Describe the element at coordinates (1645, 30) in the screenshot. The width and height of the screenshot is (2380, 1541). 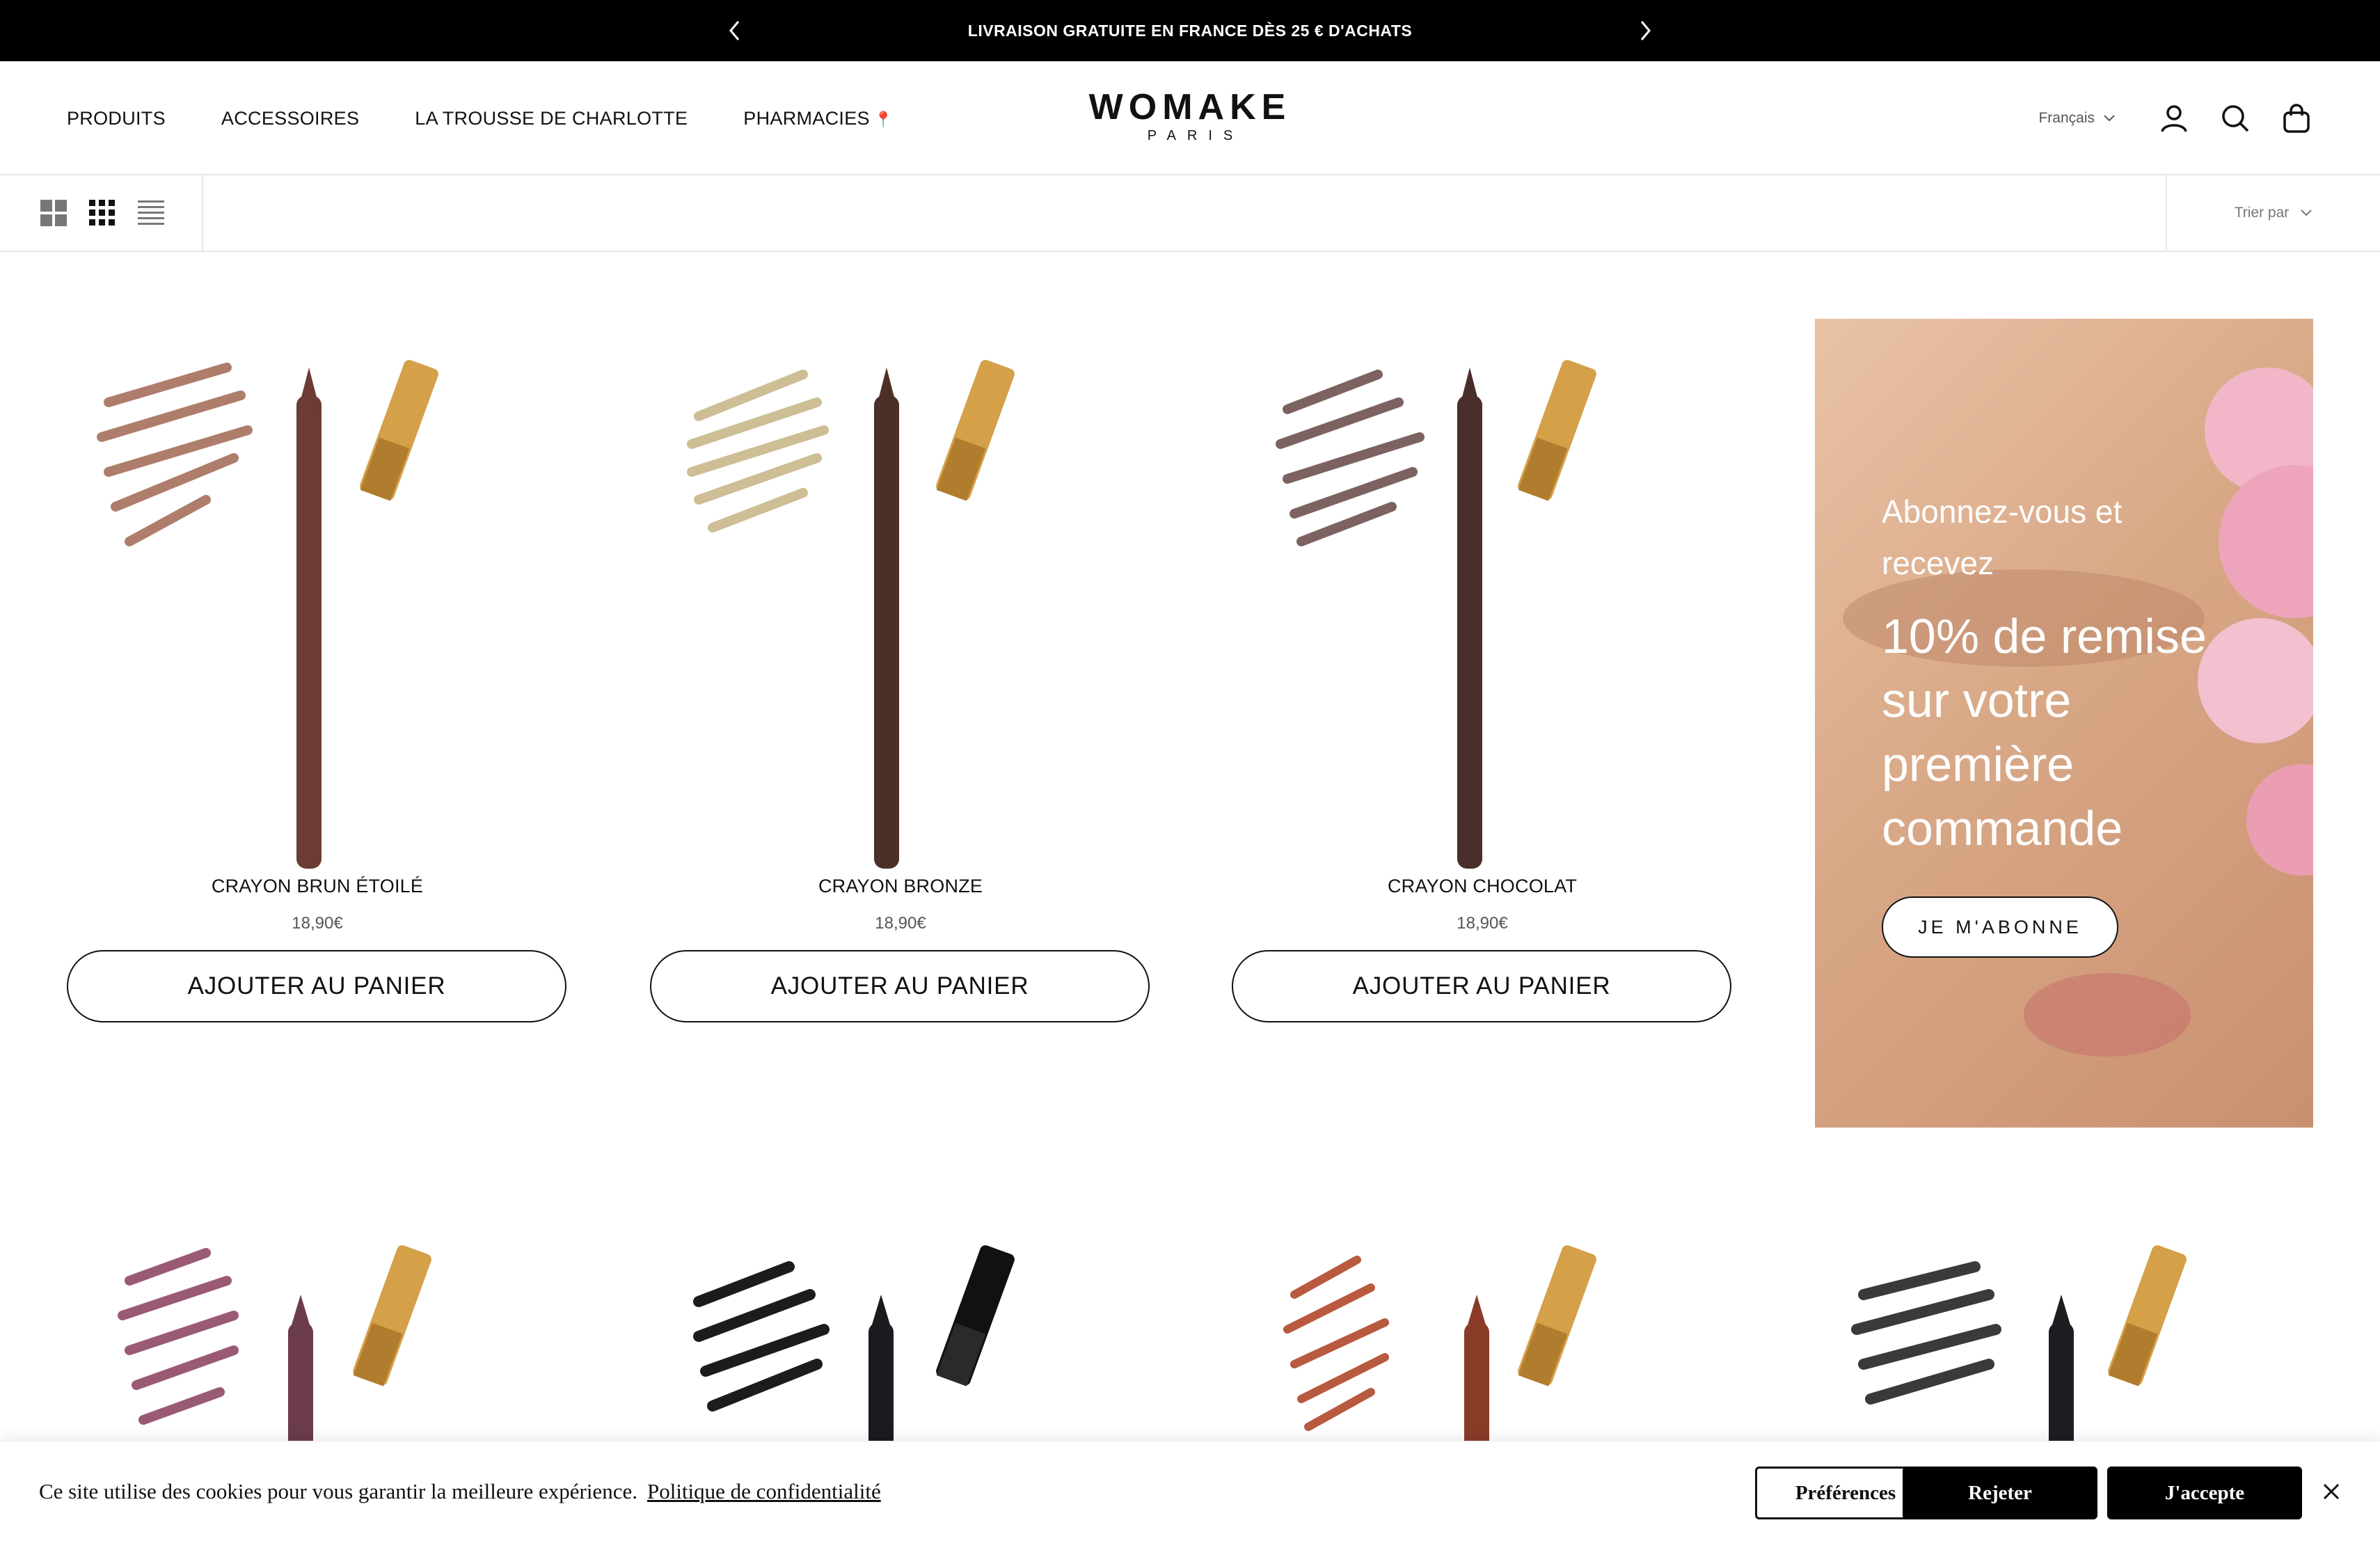
I see `chevron-right-icon` at that location.